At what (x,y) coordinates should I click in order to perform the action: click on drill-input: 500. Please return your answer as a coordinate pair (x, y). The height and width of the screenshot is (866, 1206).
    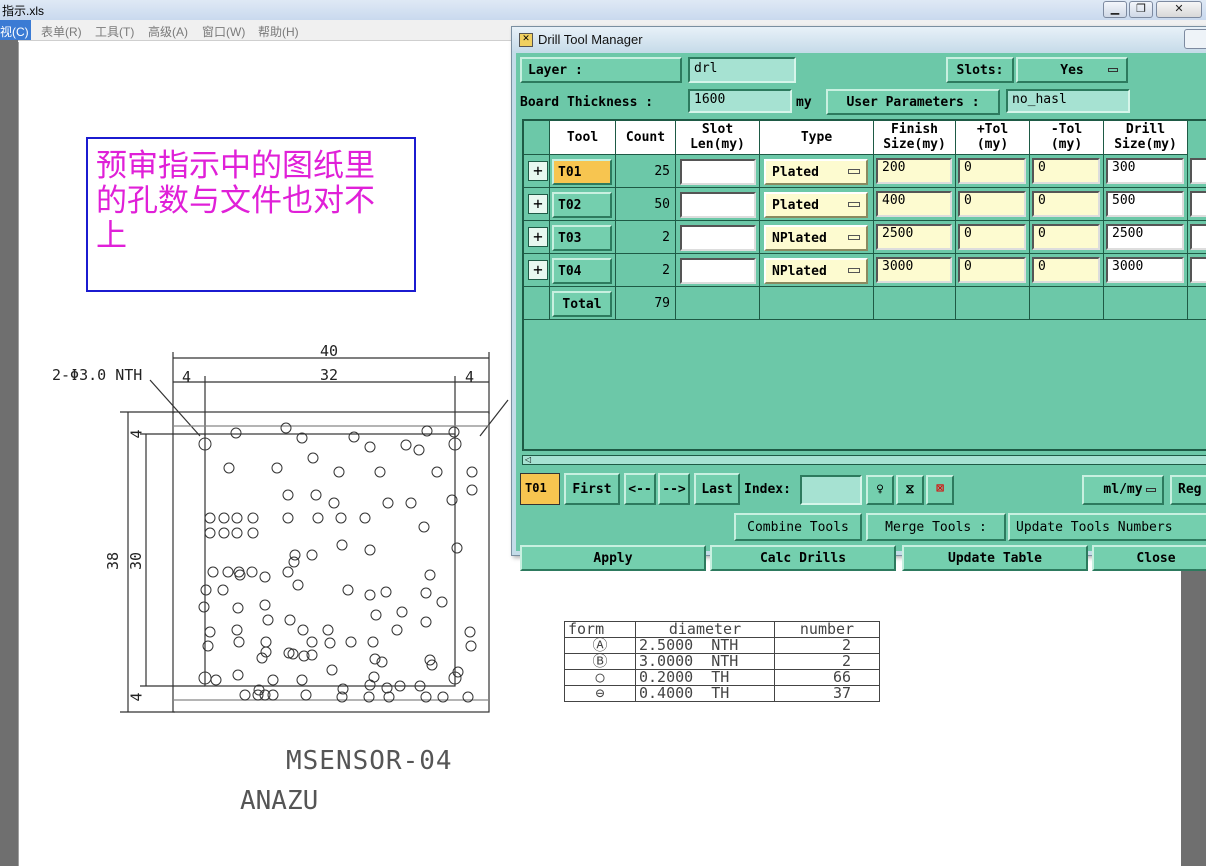
    Looking at the image, I should click on (1145, 204).